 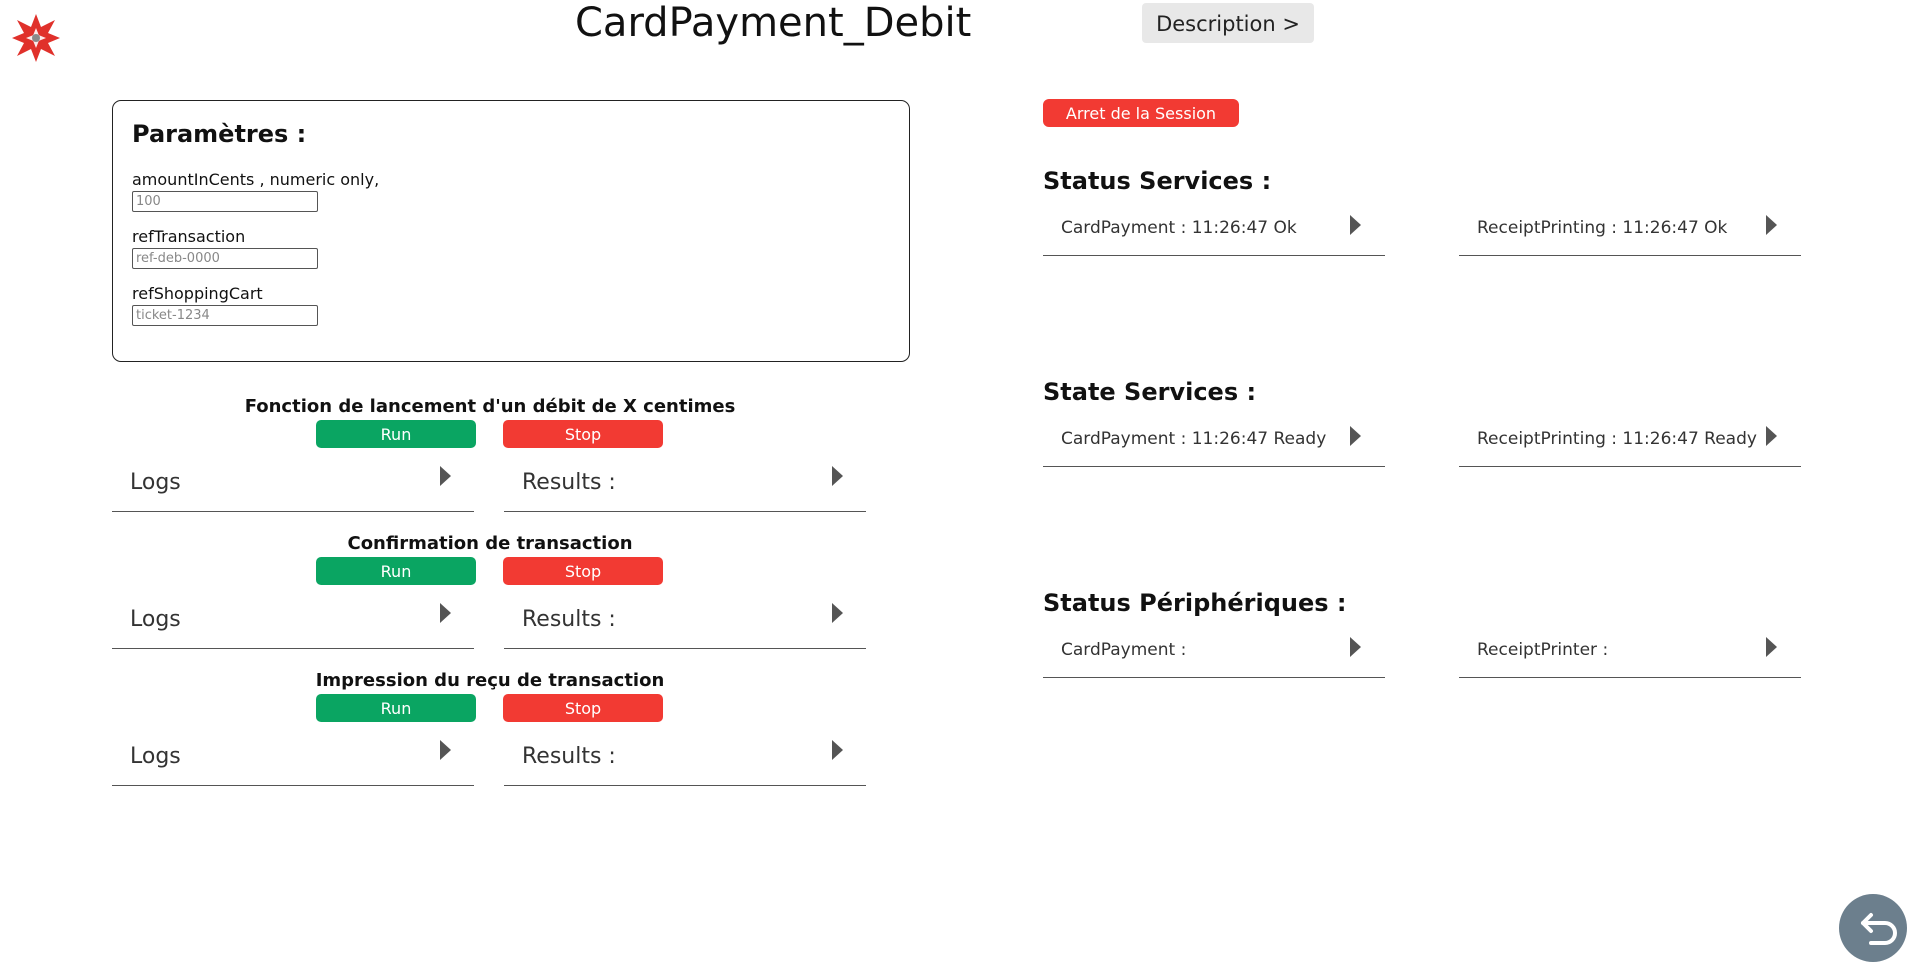 I want to click on results-panel-debit: Results :, so click(x=685, y=484).